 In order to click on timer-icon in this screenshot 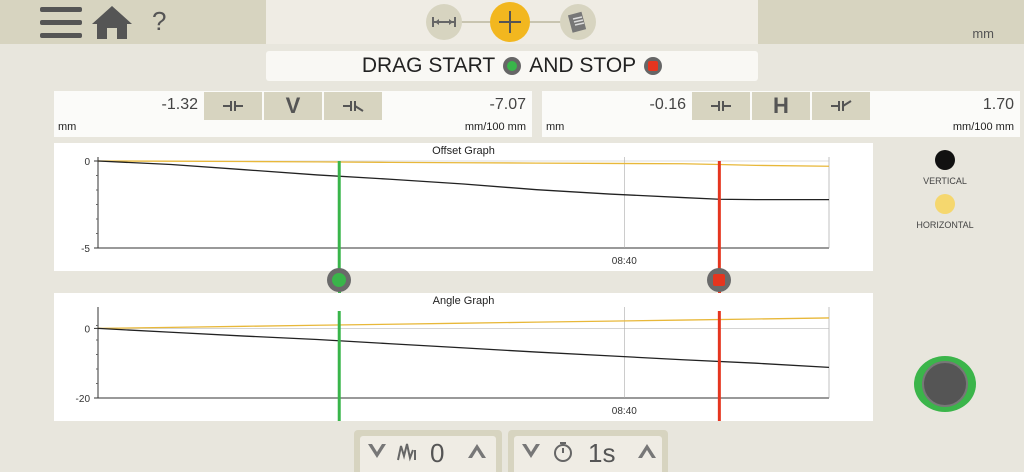, I will do `click(563, 454)`.